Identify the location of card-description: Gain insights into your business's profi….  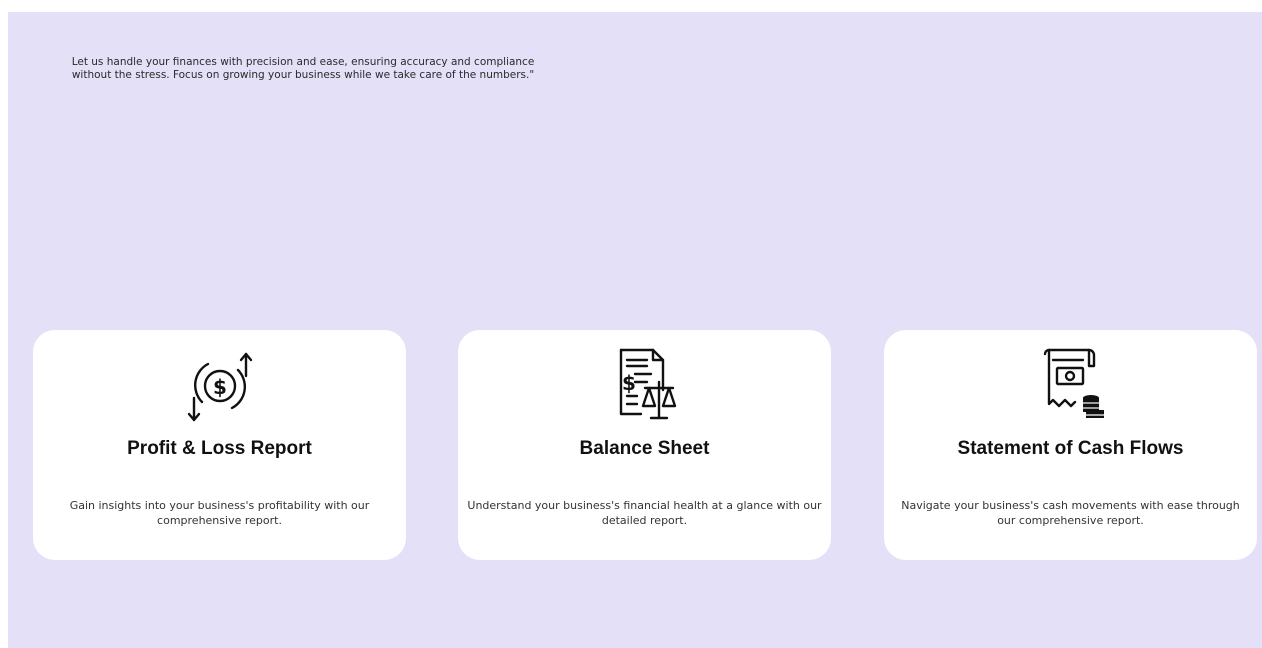
(219, 513).